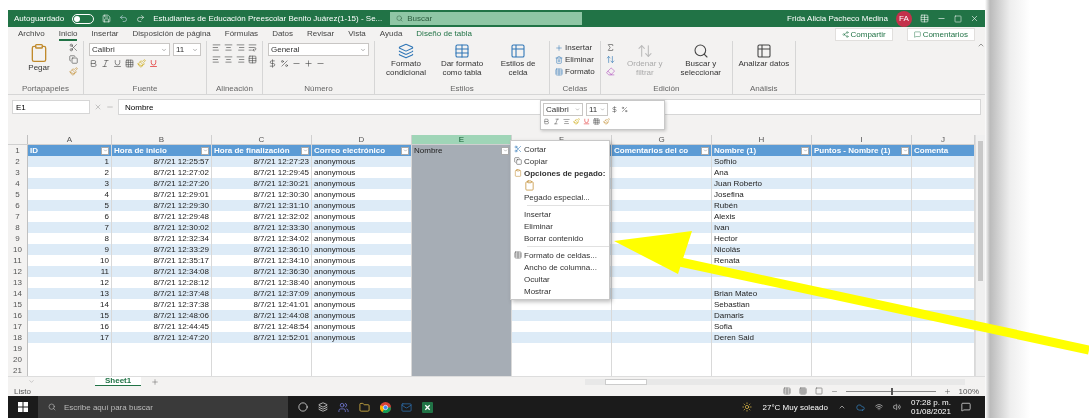  Describe the element at coordinates (241, 34) in the screenshot. I see `ribbon-tab: Fórmulas` at that location.